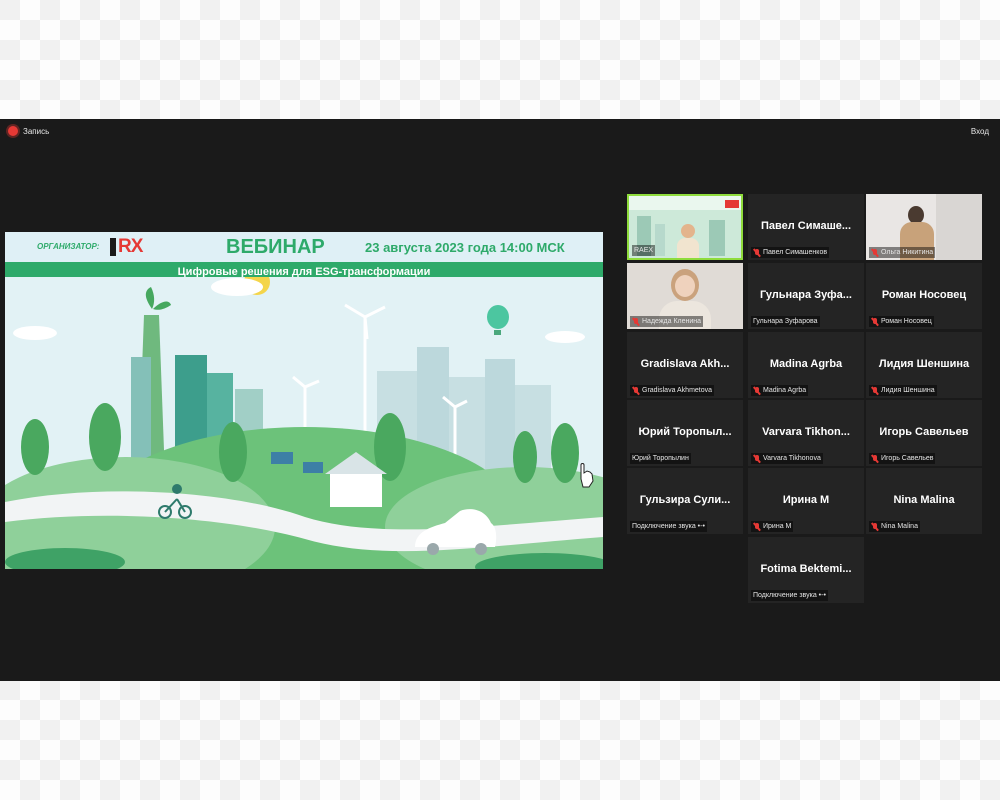 The height and width of the screenshot is (800, 1000). I want to click on participant-display-name: Ирина М, so click(806, 500).